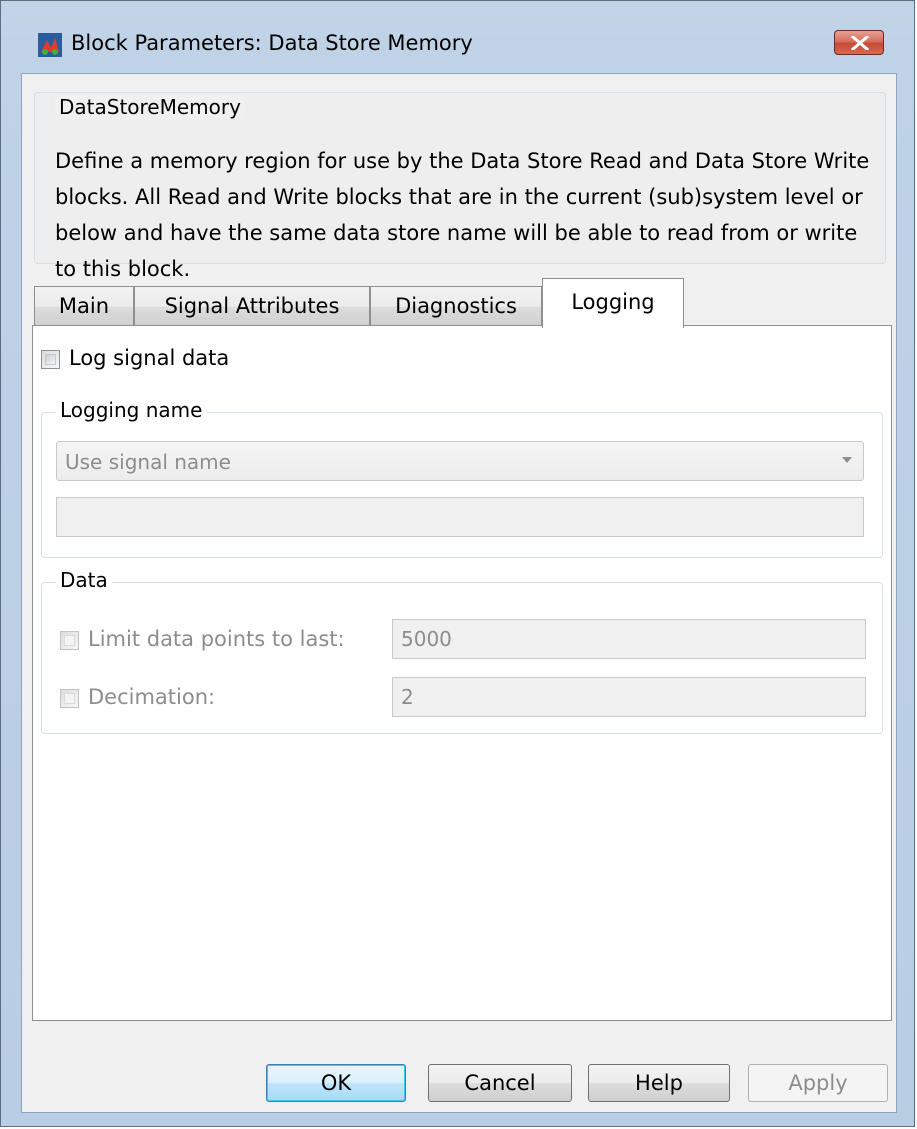 Image resolution: width=917 pixels, height=1129 pixels. I want to click on close-button, so click(859, 42).